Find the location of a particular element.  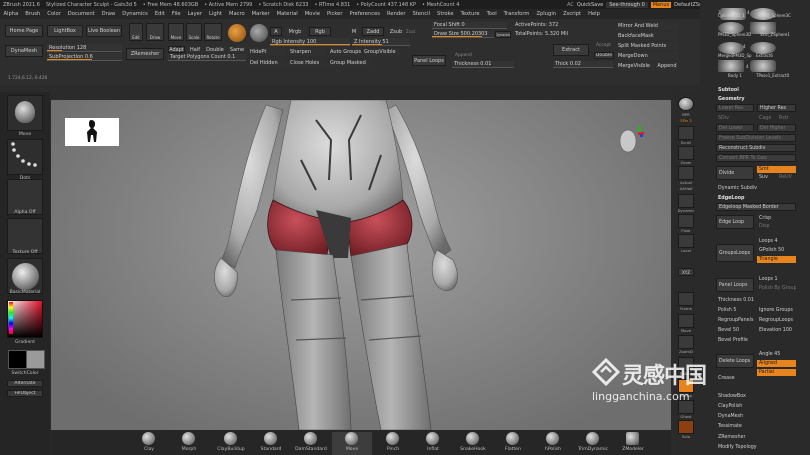

modify-topology-header: Modify Topology is located at coordinates (756, 447).